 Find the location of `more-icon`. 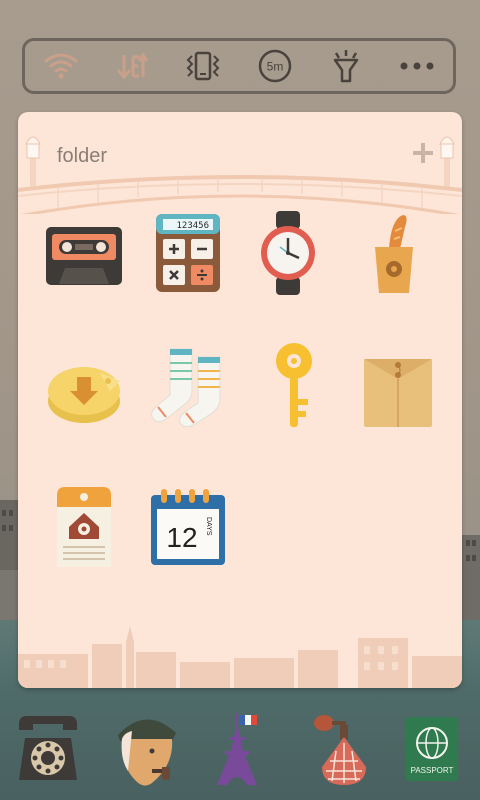

more-icon is located at coordinates (417, 66).